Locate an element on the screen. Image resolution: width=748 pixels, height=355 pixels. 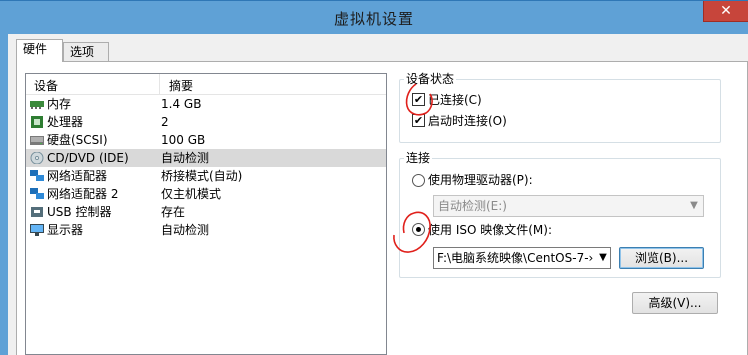
device-name: 显示器 is located at coordinates (65, 230).